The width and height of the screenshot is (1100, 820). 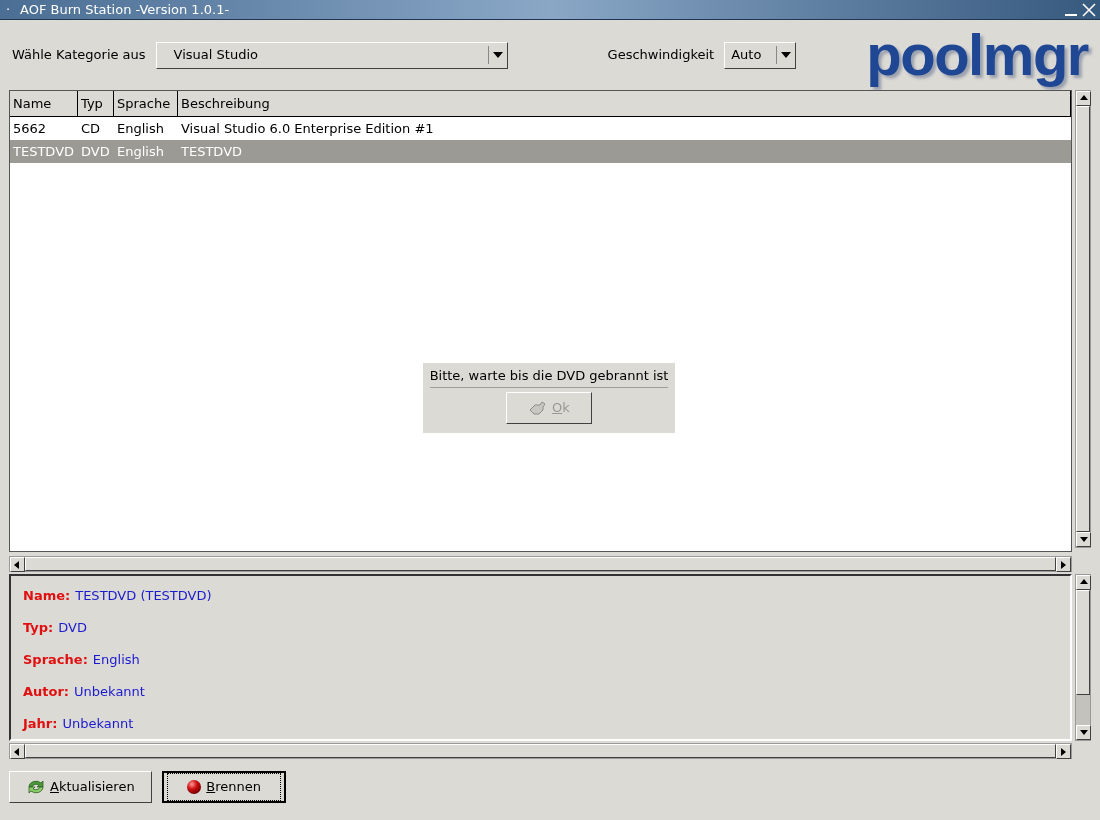 I want to click on detail-label: Autor:, so click(x=46, y=692).